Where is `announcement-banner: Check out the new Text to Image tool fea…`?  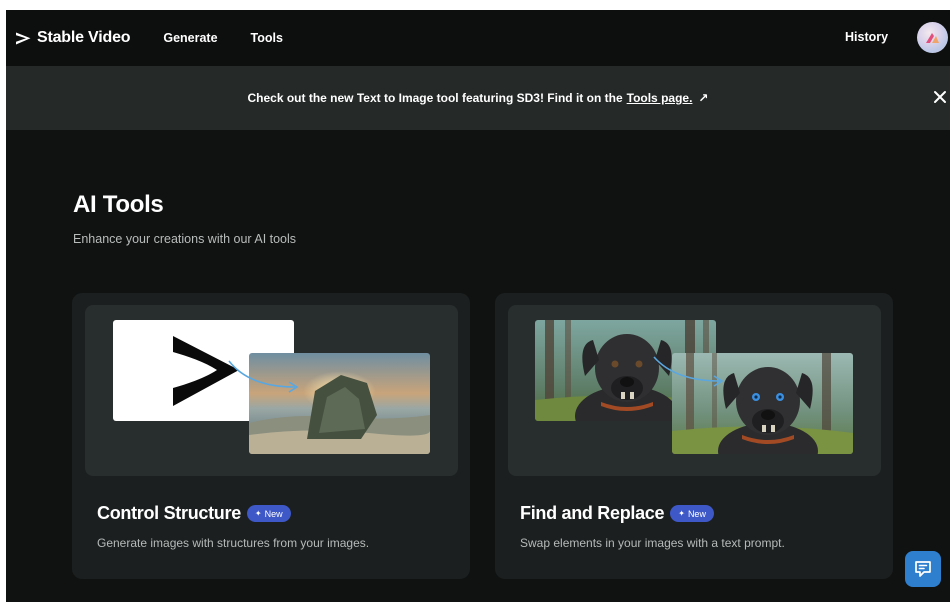
announcement-banner: Check out the new Text to Image tool fea… is located at coordinates (478, 98).